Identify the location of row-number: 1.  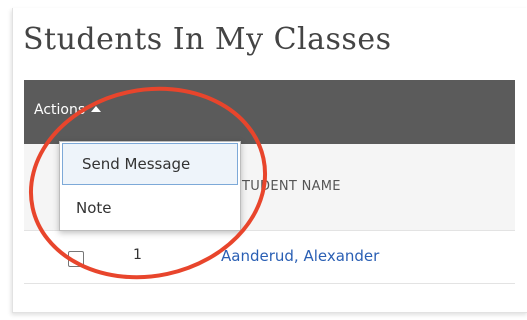
(137, 255).